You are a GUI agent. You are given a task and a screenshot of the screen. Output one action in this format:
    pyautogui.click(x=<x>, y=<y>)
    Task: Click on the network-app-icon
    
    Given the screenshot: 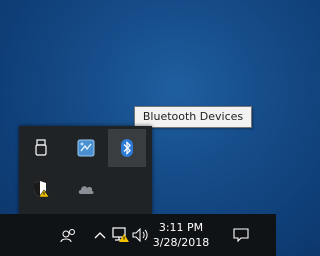 What is the action you would take?
    pyautogui.click(x=86, y=148)
    